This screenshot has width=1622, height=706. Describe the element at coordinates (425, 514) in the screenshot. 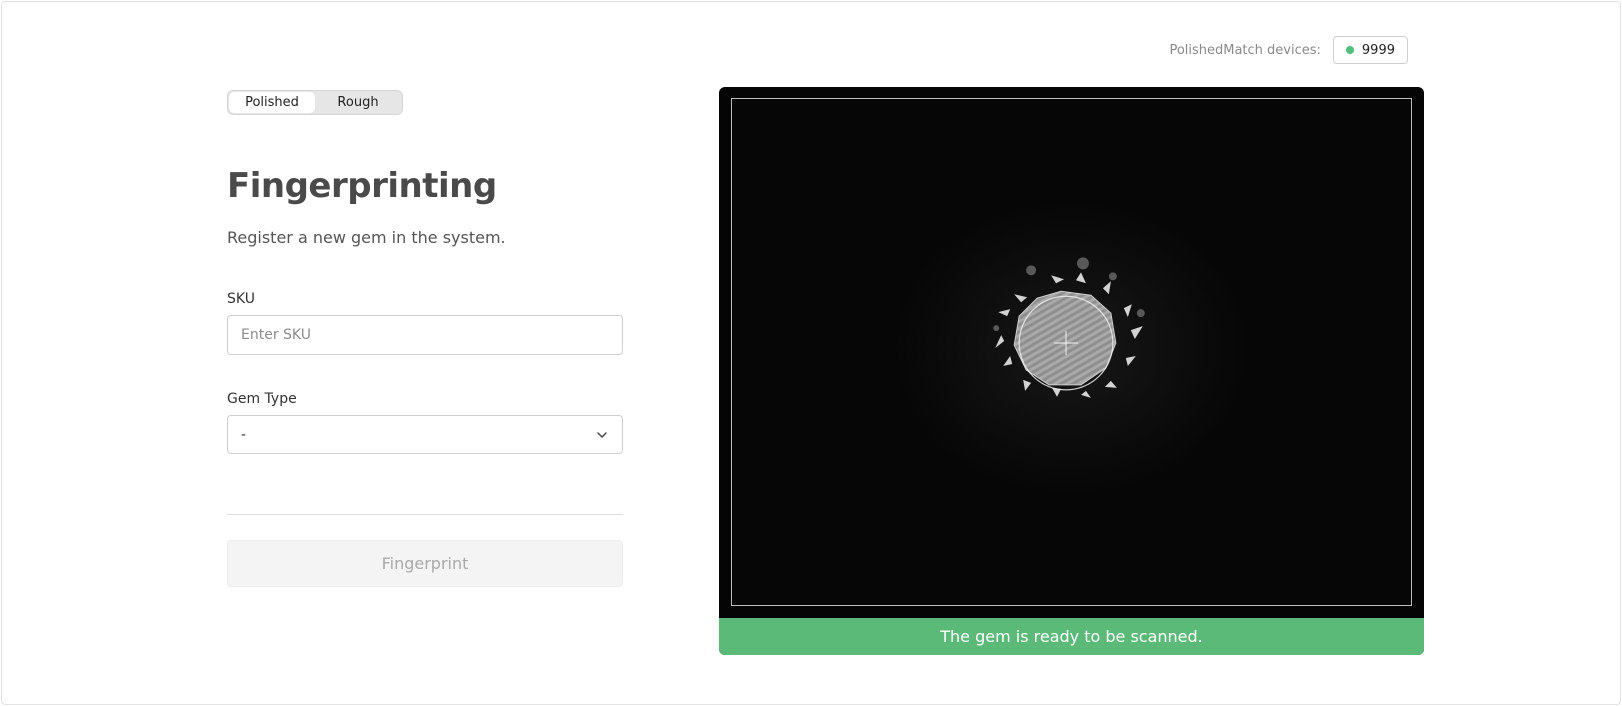

I see `form-divider` at that location.